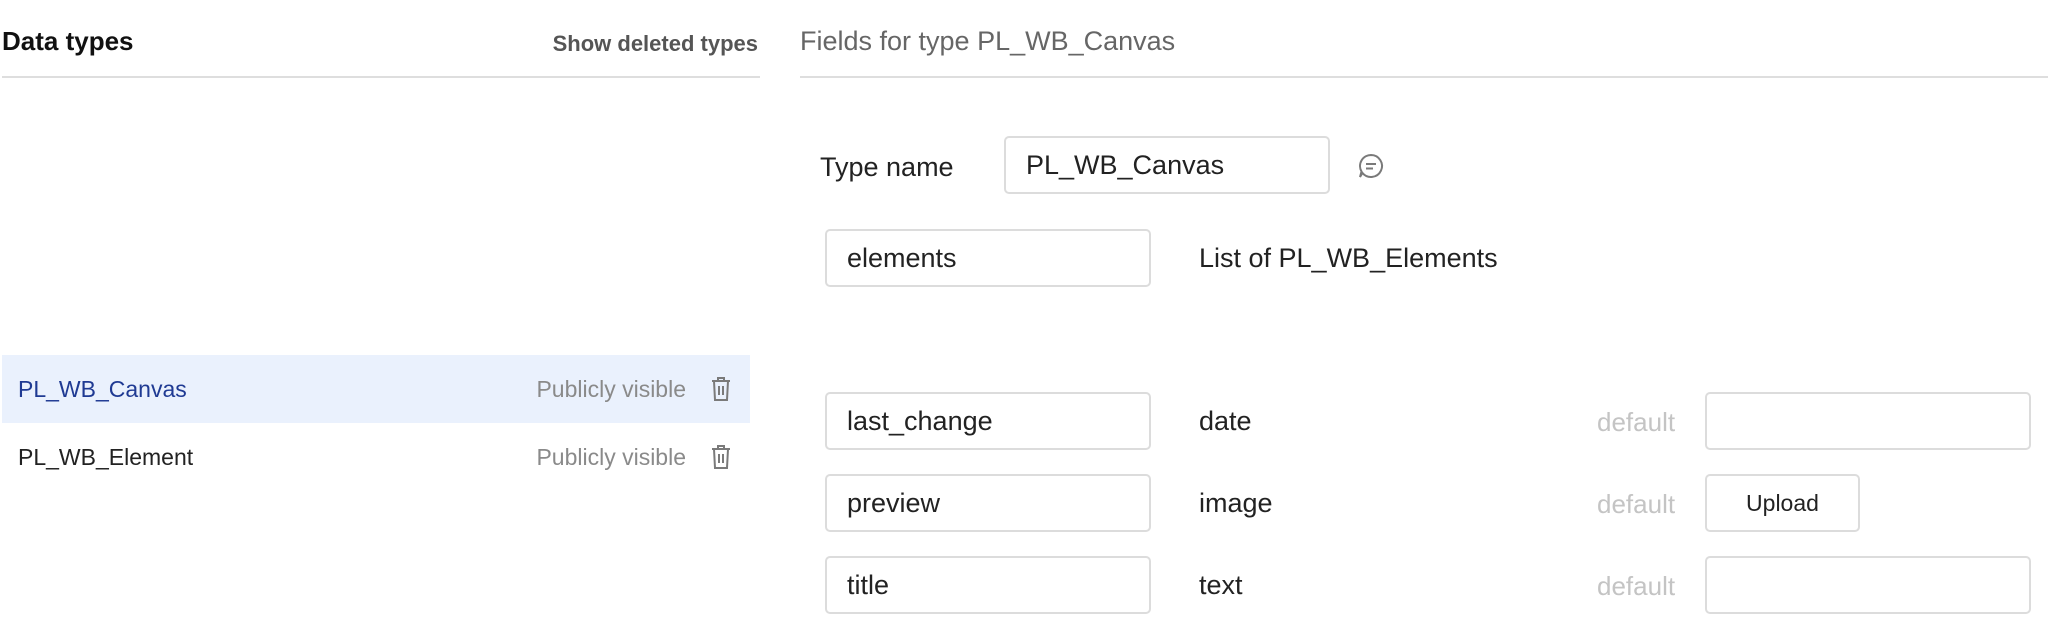  What do you see at coordinates (988, 41) in the screenshot?
I see `fields-panel-title: Fields for type PL_WB_Canvas` at bounding box center [988, 41].